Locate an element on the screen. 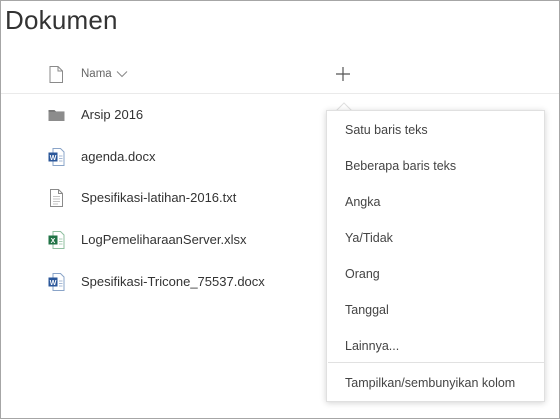 This screenshot has height=419, width=560. menu-item-number: Angka is located at coordinates (435, 202).